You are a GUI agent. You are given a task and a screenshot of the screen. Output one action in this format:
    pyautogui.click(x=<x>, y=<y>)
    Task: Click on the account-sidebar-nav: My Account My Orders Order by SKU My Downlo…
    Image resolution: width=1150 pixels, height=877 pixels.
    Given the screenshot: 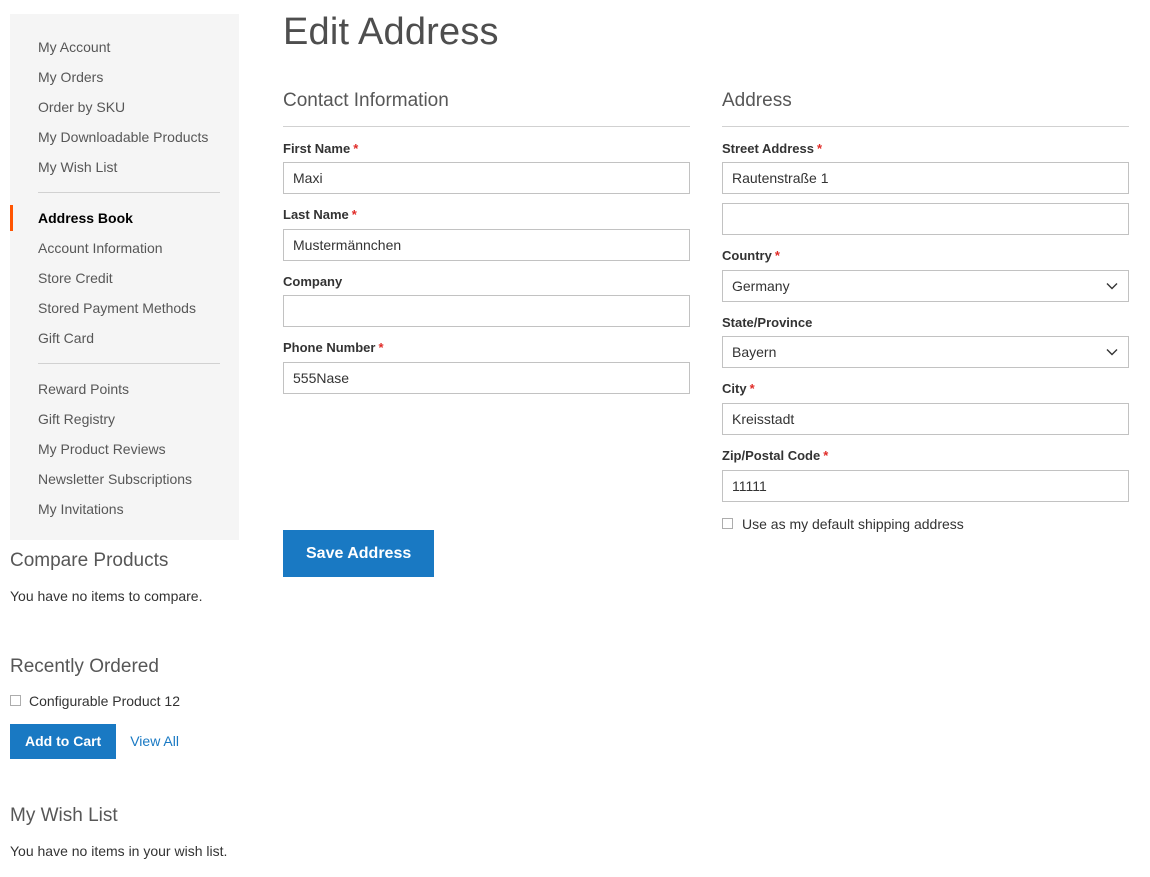 What is the action you would take?
    pyautogui.click(x=124, y=277)
    